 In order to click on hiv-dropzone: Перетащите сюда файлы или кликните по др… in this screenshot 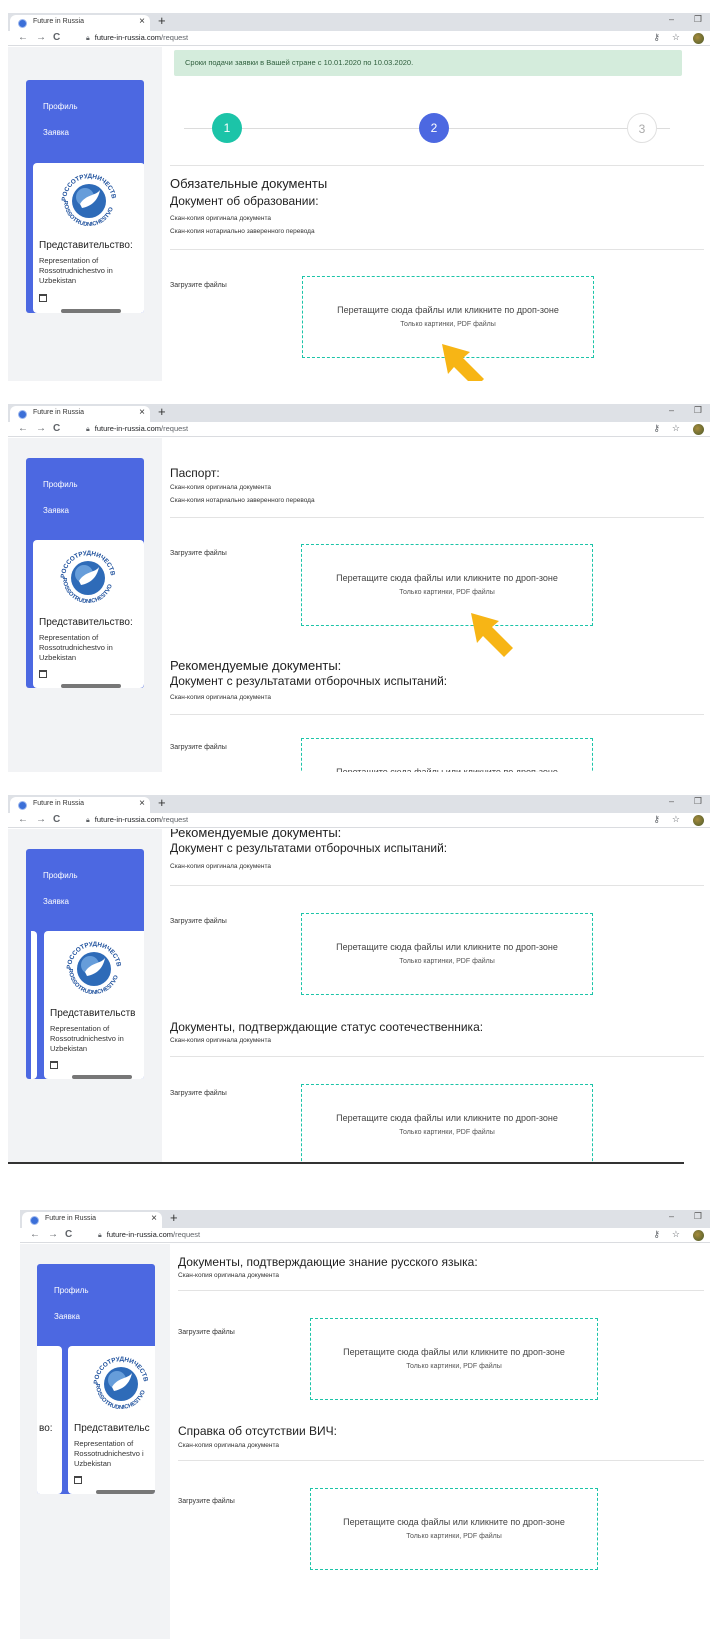, I will do `click(454, 1529)`.